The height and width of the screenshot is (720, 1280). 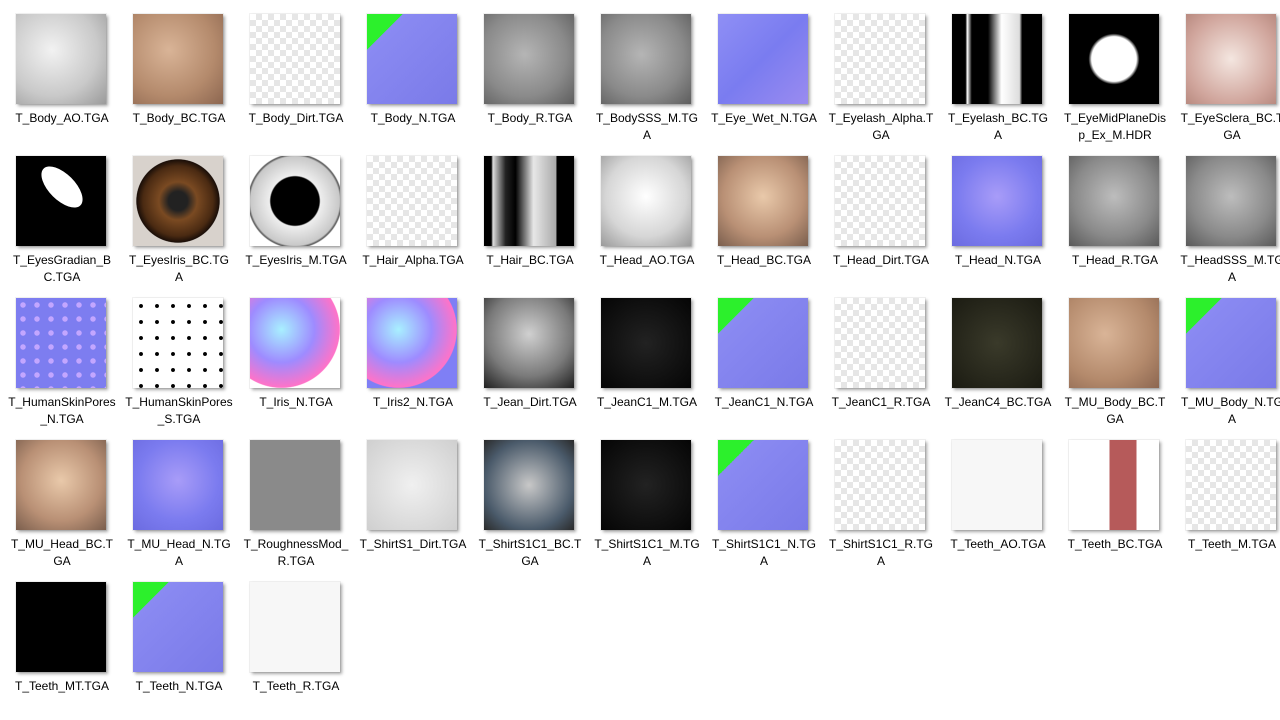 I want to click on file-name: T_EyesIris_BC.TGA, so click(x=179, y=268).